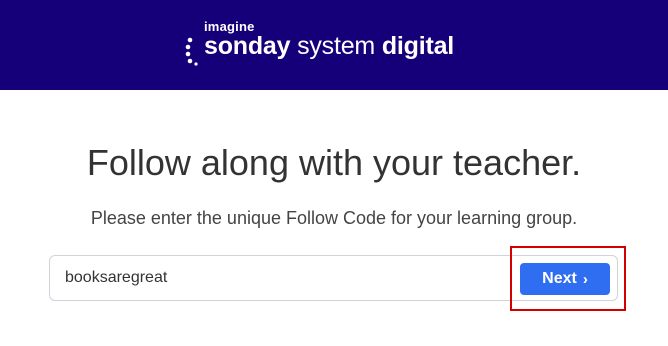 Image resolution: width=668 pixels, height=346 pixels. I want to click on next-button-label: Next, so click(559, 278).